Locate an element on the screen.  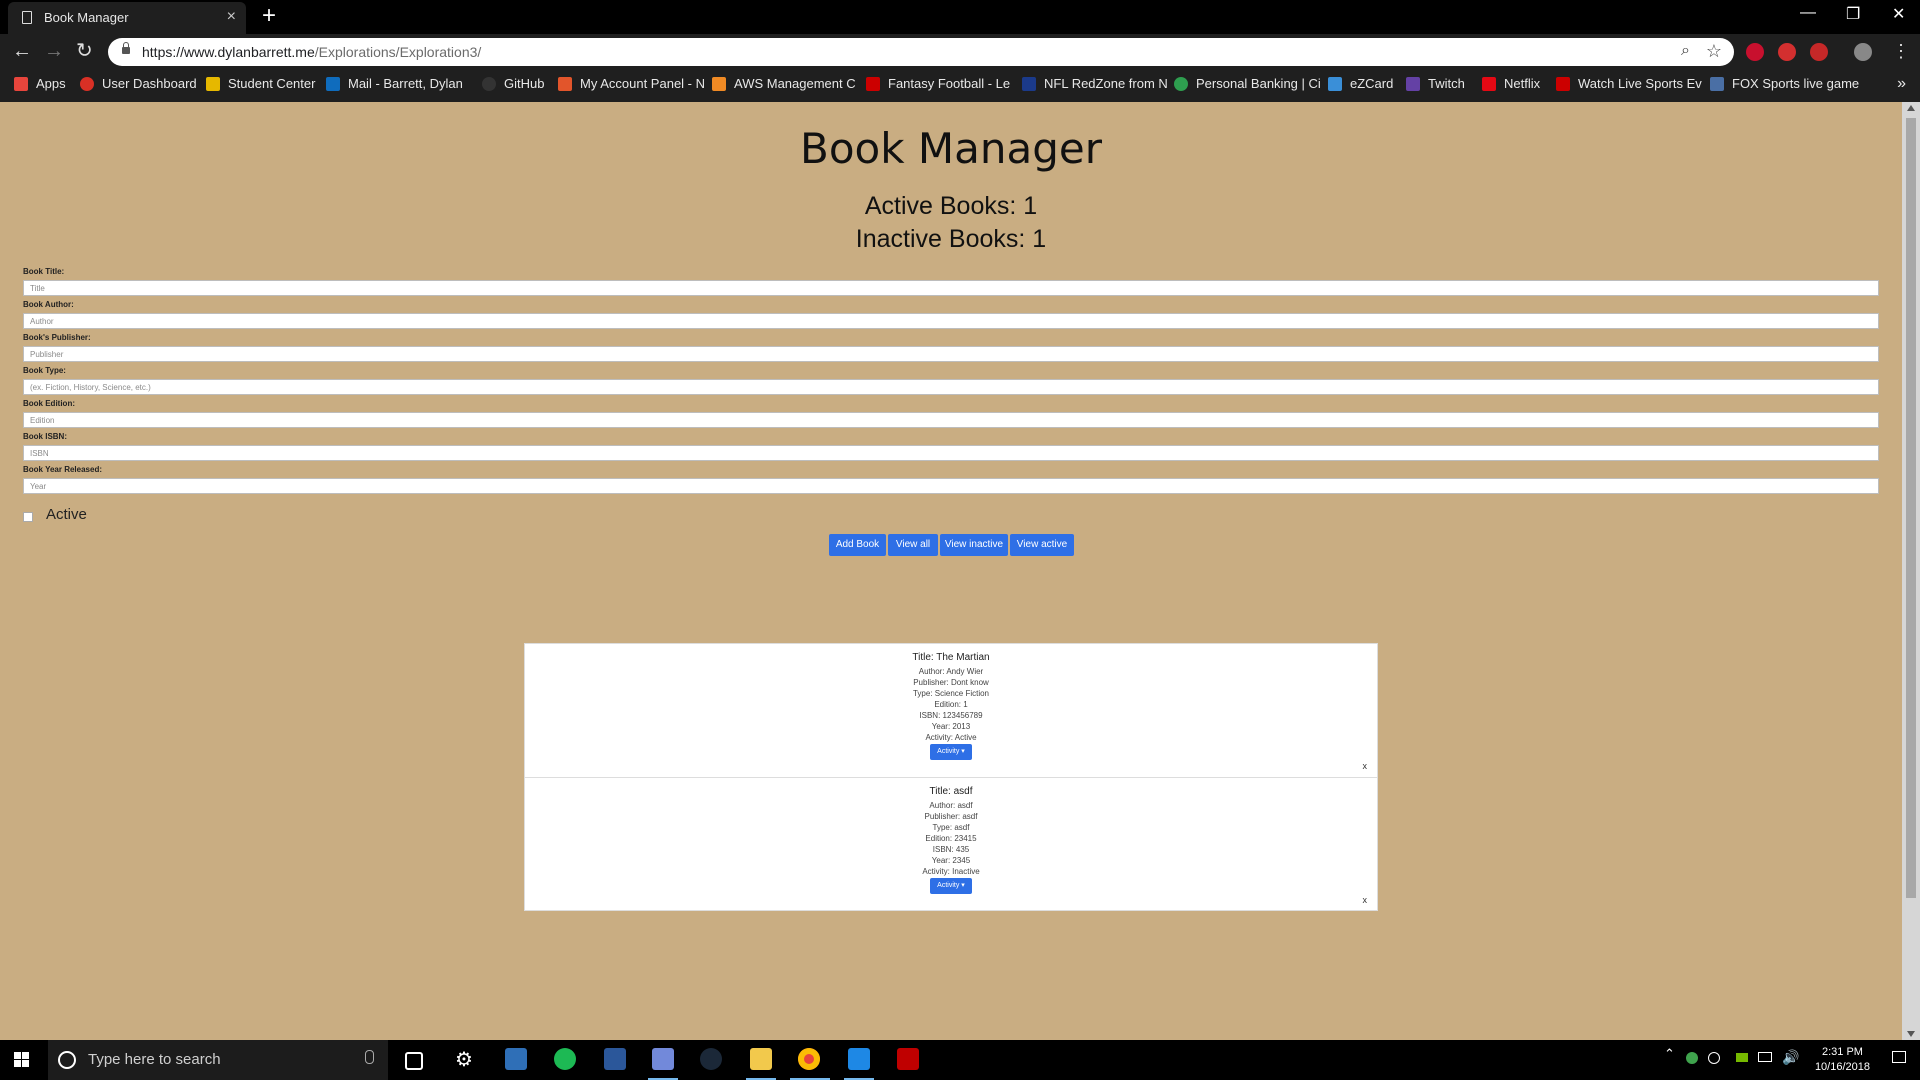
view-active-button: View active is located at coordinates (1042, 545).